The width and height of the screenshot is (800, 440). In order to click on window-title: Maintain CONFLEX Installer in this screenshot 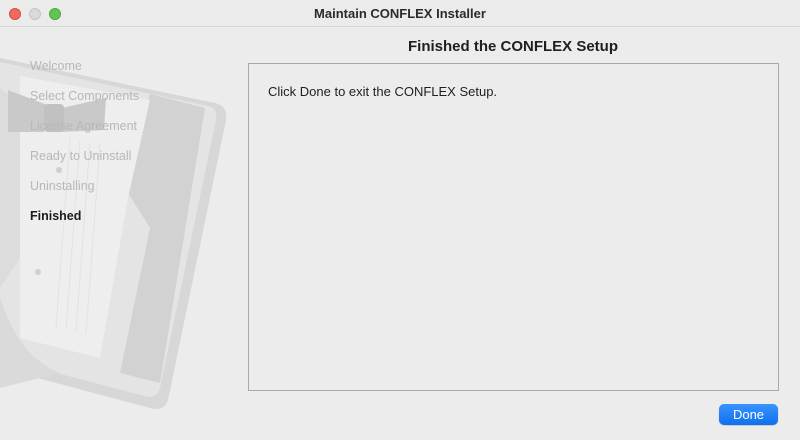, I will do `click(400, 13)`.